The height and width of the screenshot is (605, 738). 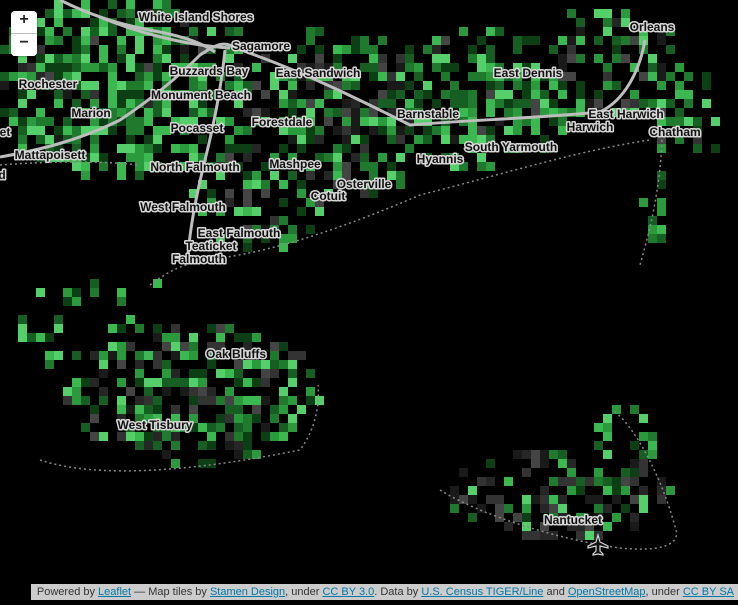 I want to click on tiger-link: U.S. Census TIGER/Line, so click(x=482, y=592).